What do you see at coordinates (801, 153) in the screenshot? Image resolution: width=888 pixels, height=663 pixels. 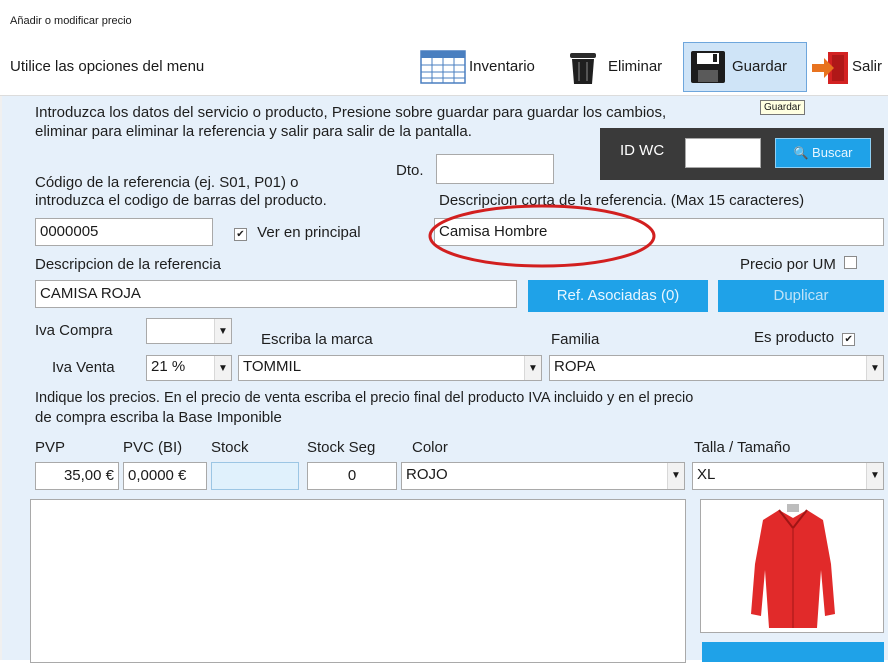 I see `search-icon: 🔍` at bounding box center [801, 153].